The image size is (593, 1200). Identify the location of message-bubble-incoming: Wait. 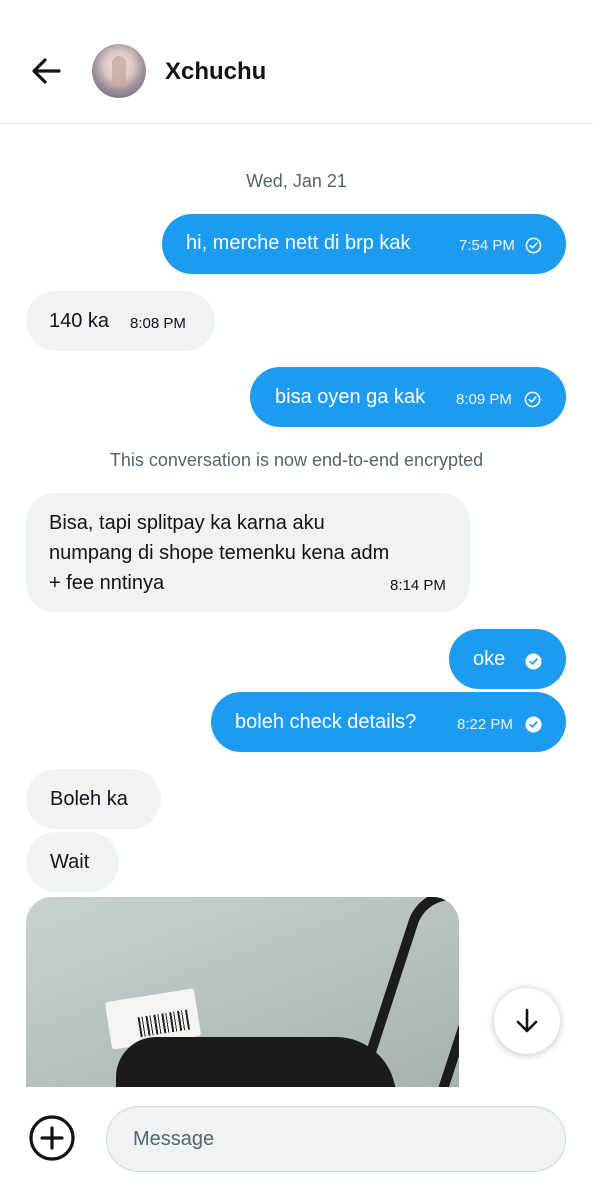
(72, 862).